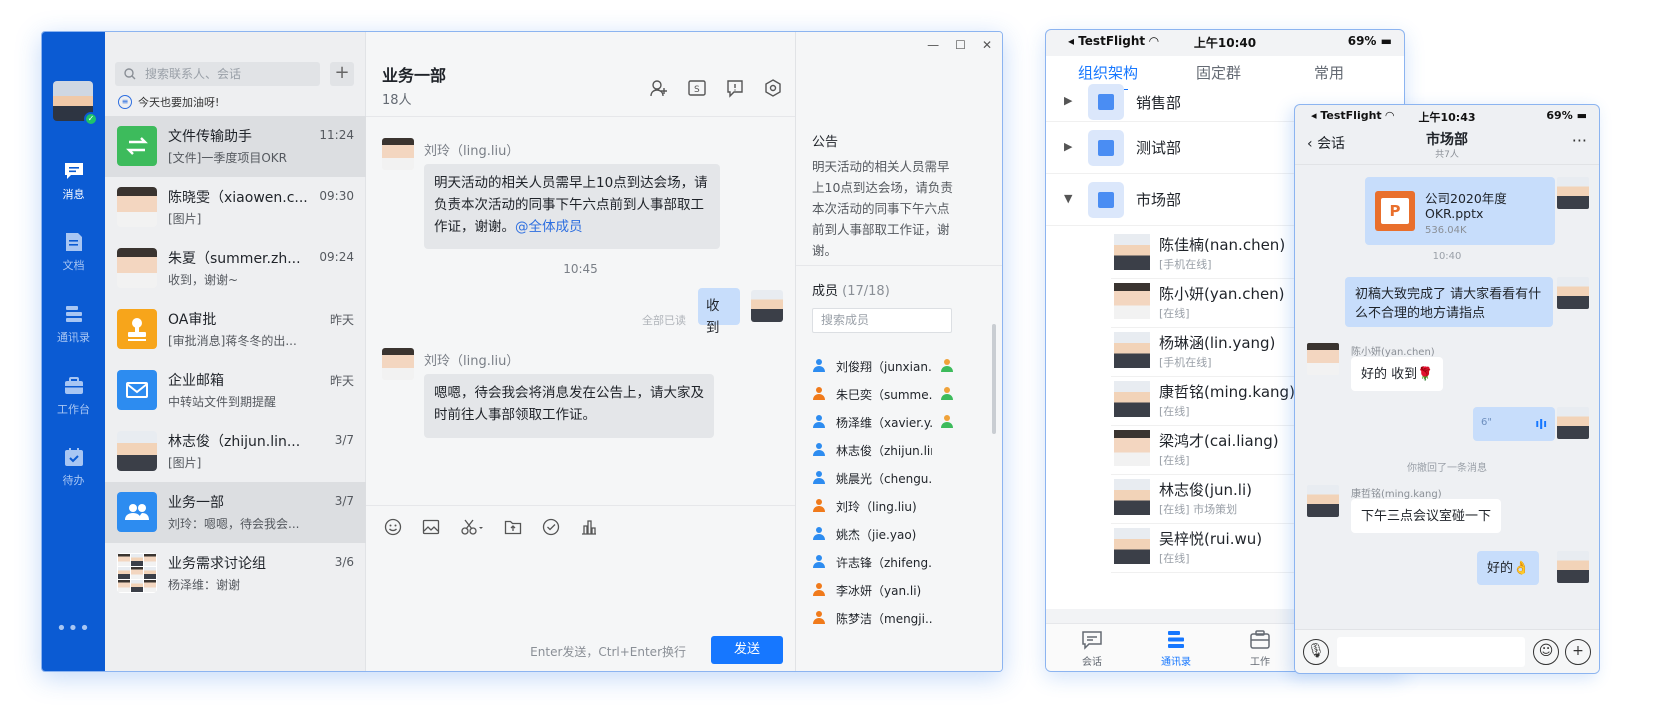 This screenshot has height=720, width=1665. What do you see at coordinates (168, 102) in the screenshot?
I see `status-motto: ≡ 今天也要加油呀!` at bounding box center [168, 102].